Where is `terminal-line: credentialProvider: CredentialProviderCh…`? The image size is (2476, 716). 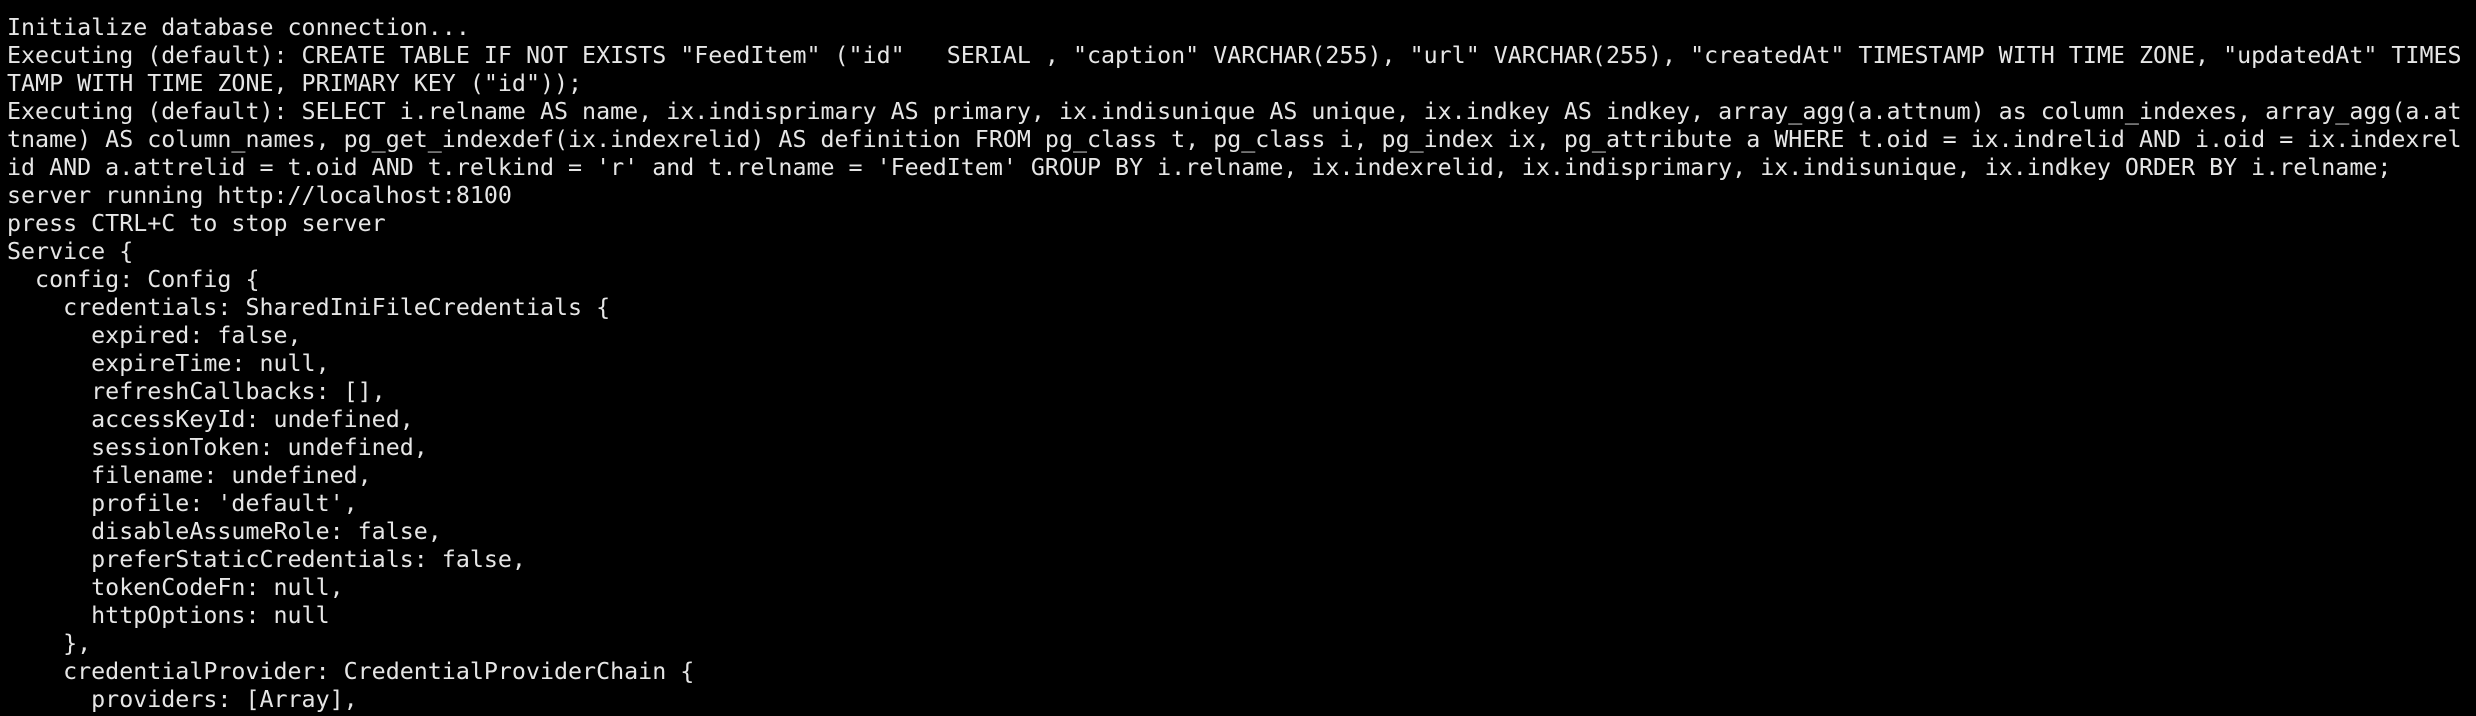 terminal-line: credentialProvider: CredentialProviderCh… is located at coordinates (351, 671).